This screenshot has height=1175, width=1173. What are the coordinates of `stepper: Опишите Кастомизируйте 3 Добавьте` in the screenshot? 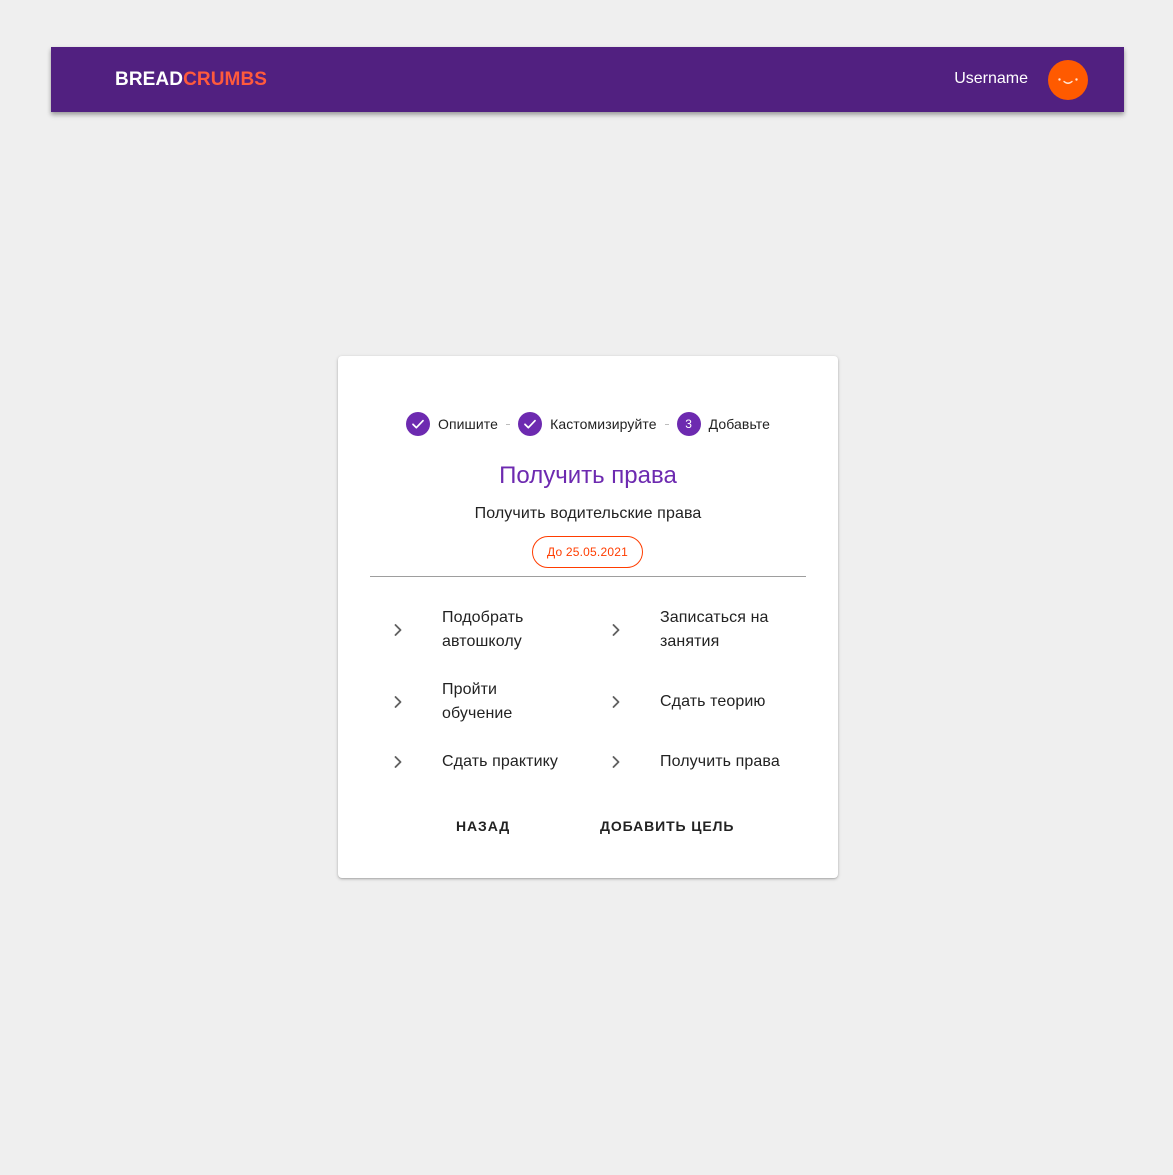 It's located at (588, 424).